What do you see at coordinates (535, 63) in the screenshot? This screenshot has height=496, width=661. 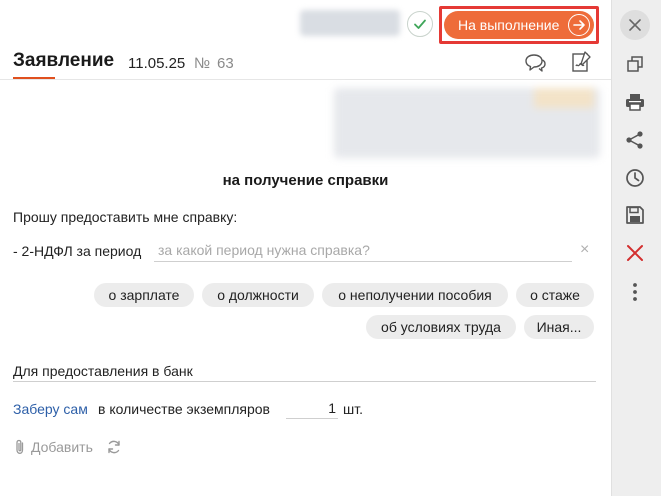 I see `comments-icon` at bounding box center [535, 63].